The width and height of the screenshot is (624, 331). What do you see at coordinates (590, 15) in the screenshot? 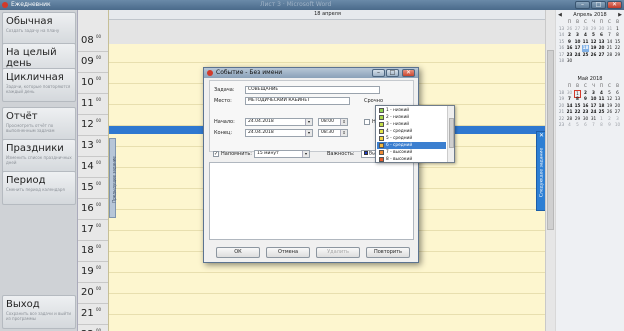
I see `month-title: Апрель 2018` at bounding box center [590, 15].